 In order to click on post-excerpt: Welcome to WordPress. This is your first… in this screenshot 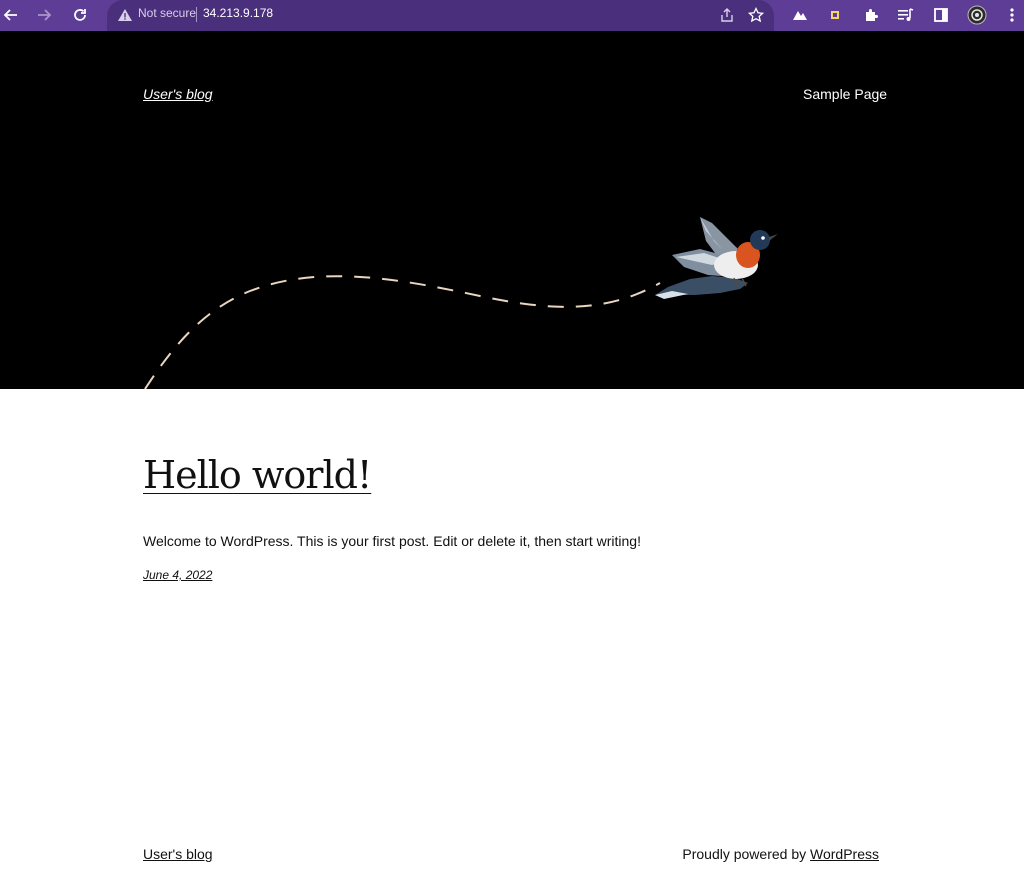, I will do `click(392, 541)`.